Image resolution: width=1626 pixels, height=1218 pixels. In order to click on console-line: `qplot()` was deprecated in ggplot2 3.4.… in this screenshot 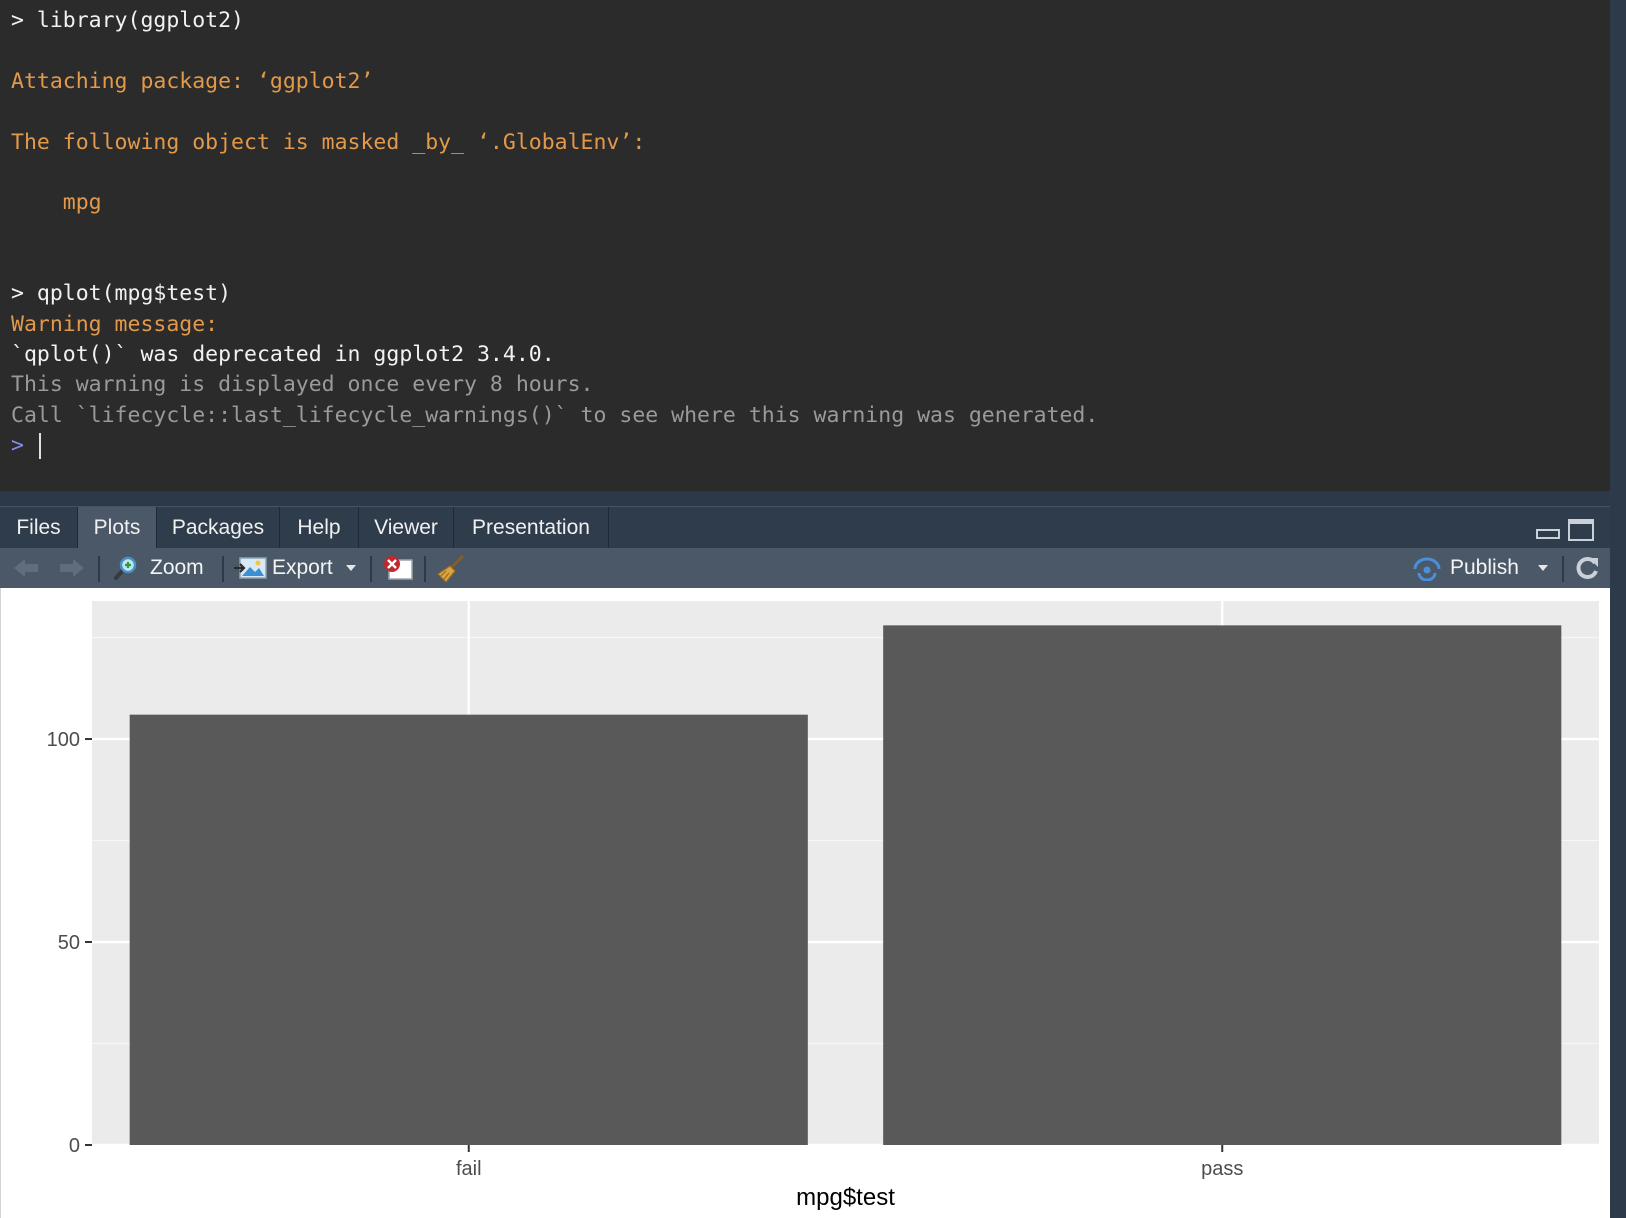, I will do `click(283, 354)`.